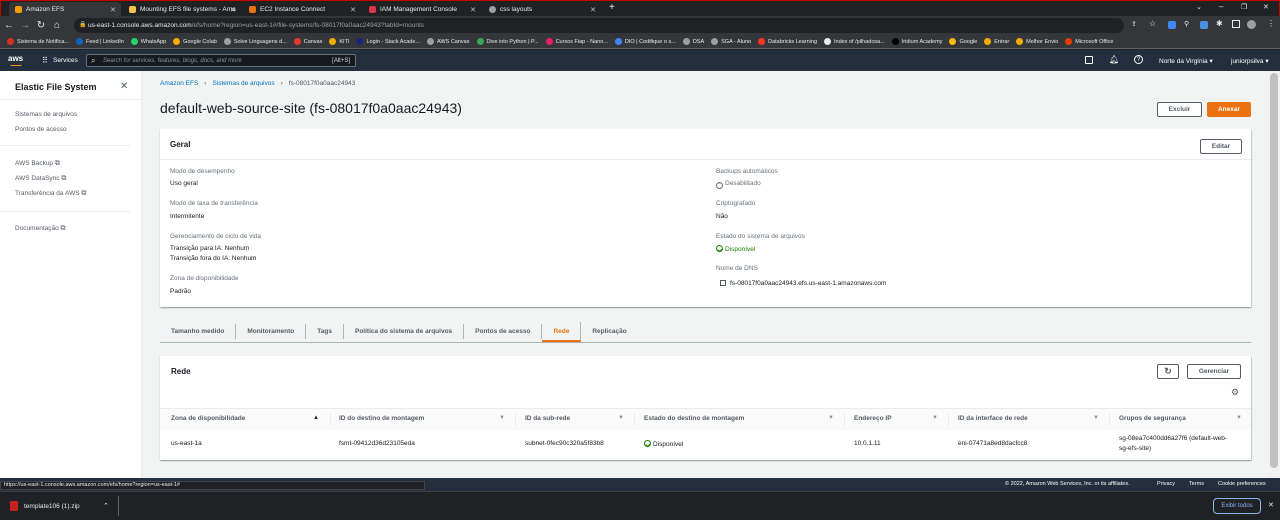 This screenshot has width=1280, height=520. Describe the element at coordinates (1271, 23) in the screenshot. I see `menu-icon: ⋮` at that location.